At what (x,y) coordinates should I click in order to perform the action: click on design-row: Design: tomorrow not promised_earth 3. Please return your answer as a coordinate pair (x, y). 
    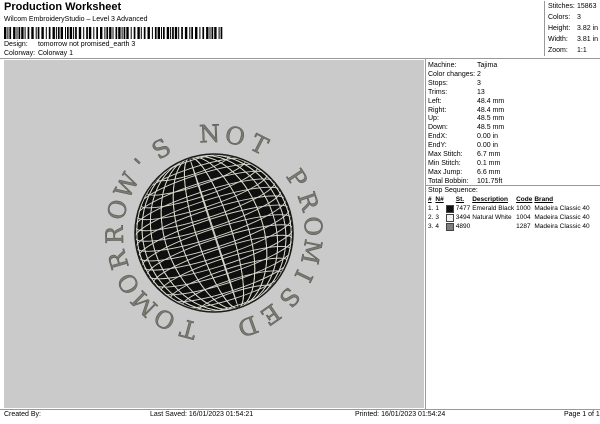
    Looking at the image, I should click on (69, 44).